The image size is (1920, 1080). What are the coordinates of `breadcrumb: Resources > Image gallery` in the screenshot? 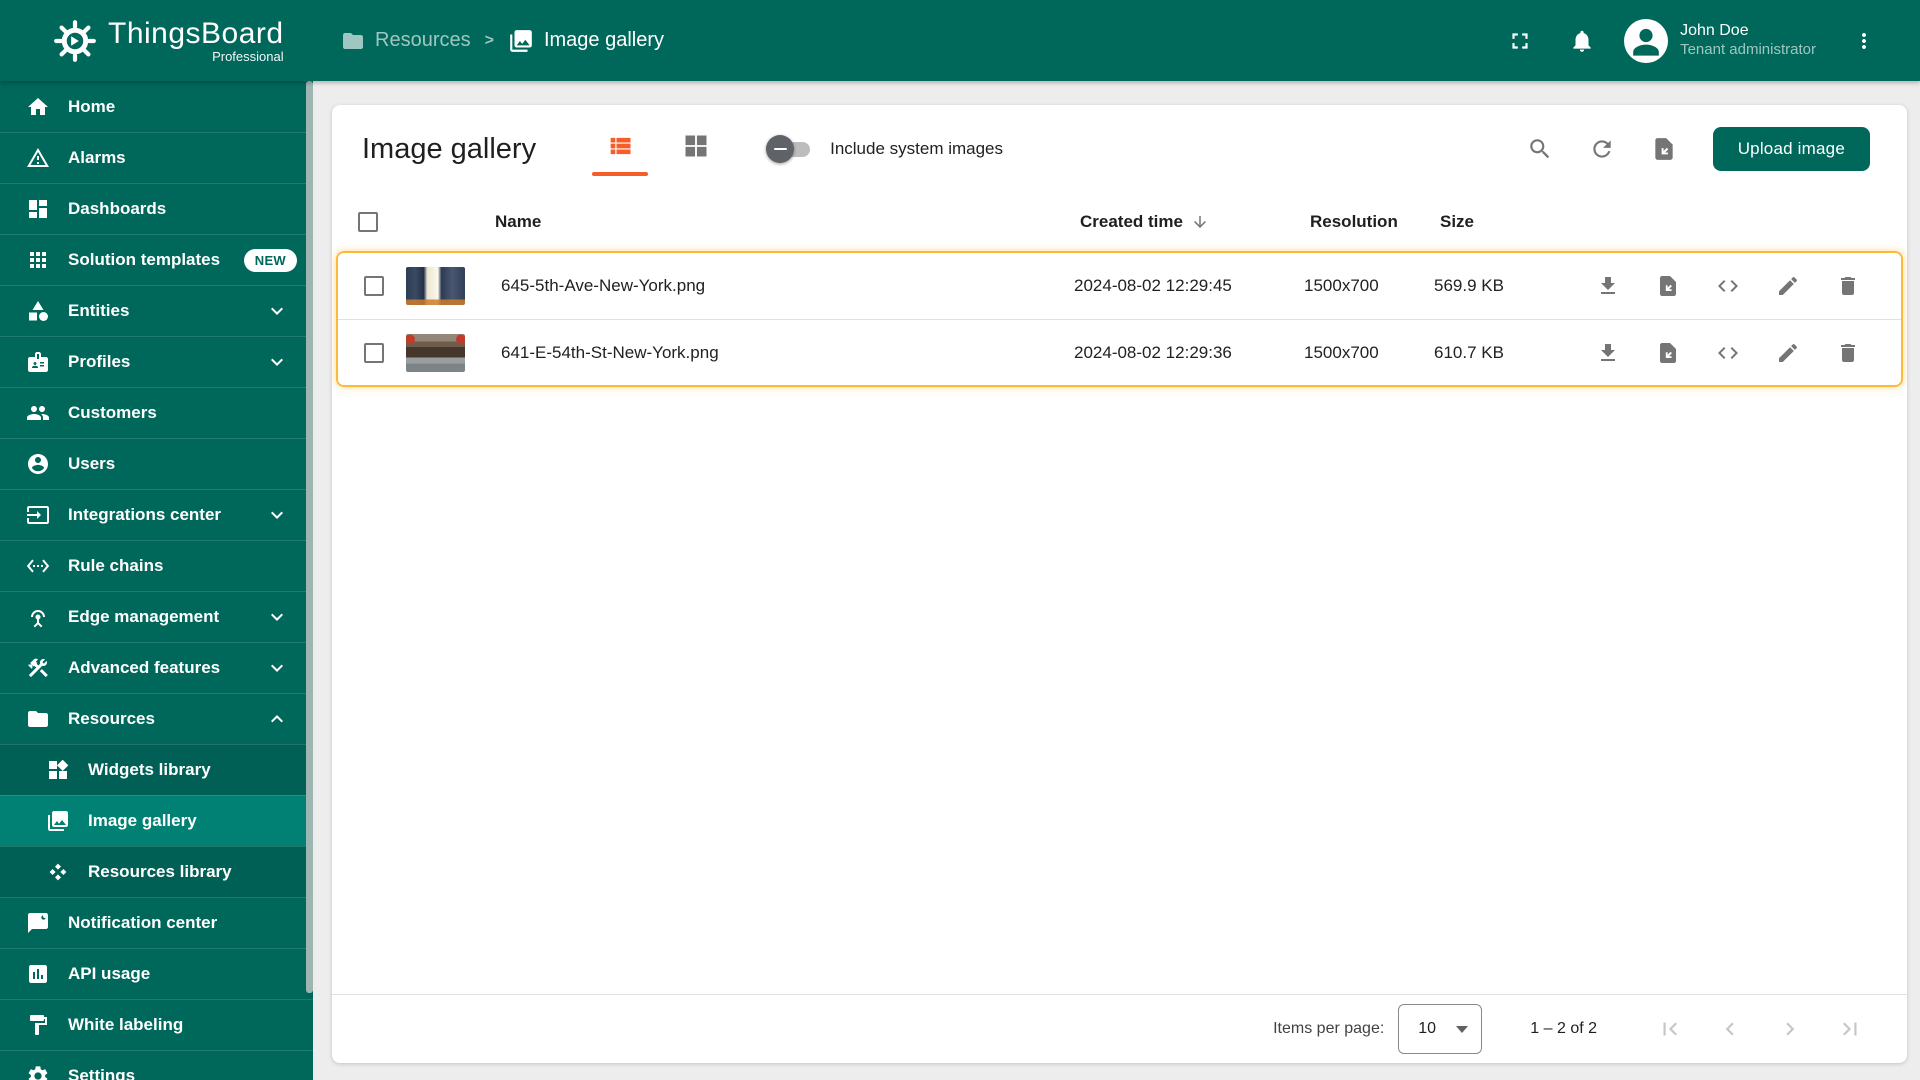 It's located at (488, 41).